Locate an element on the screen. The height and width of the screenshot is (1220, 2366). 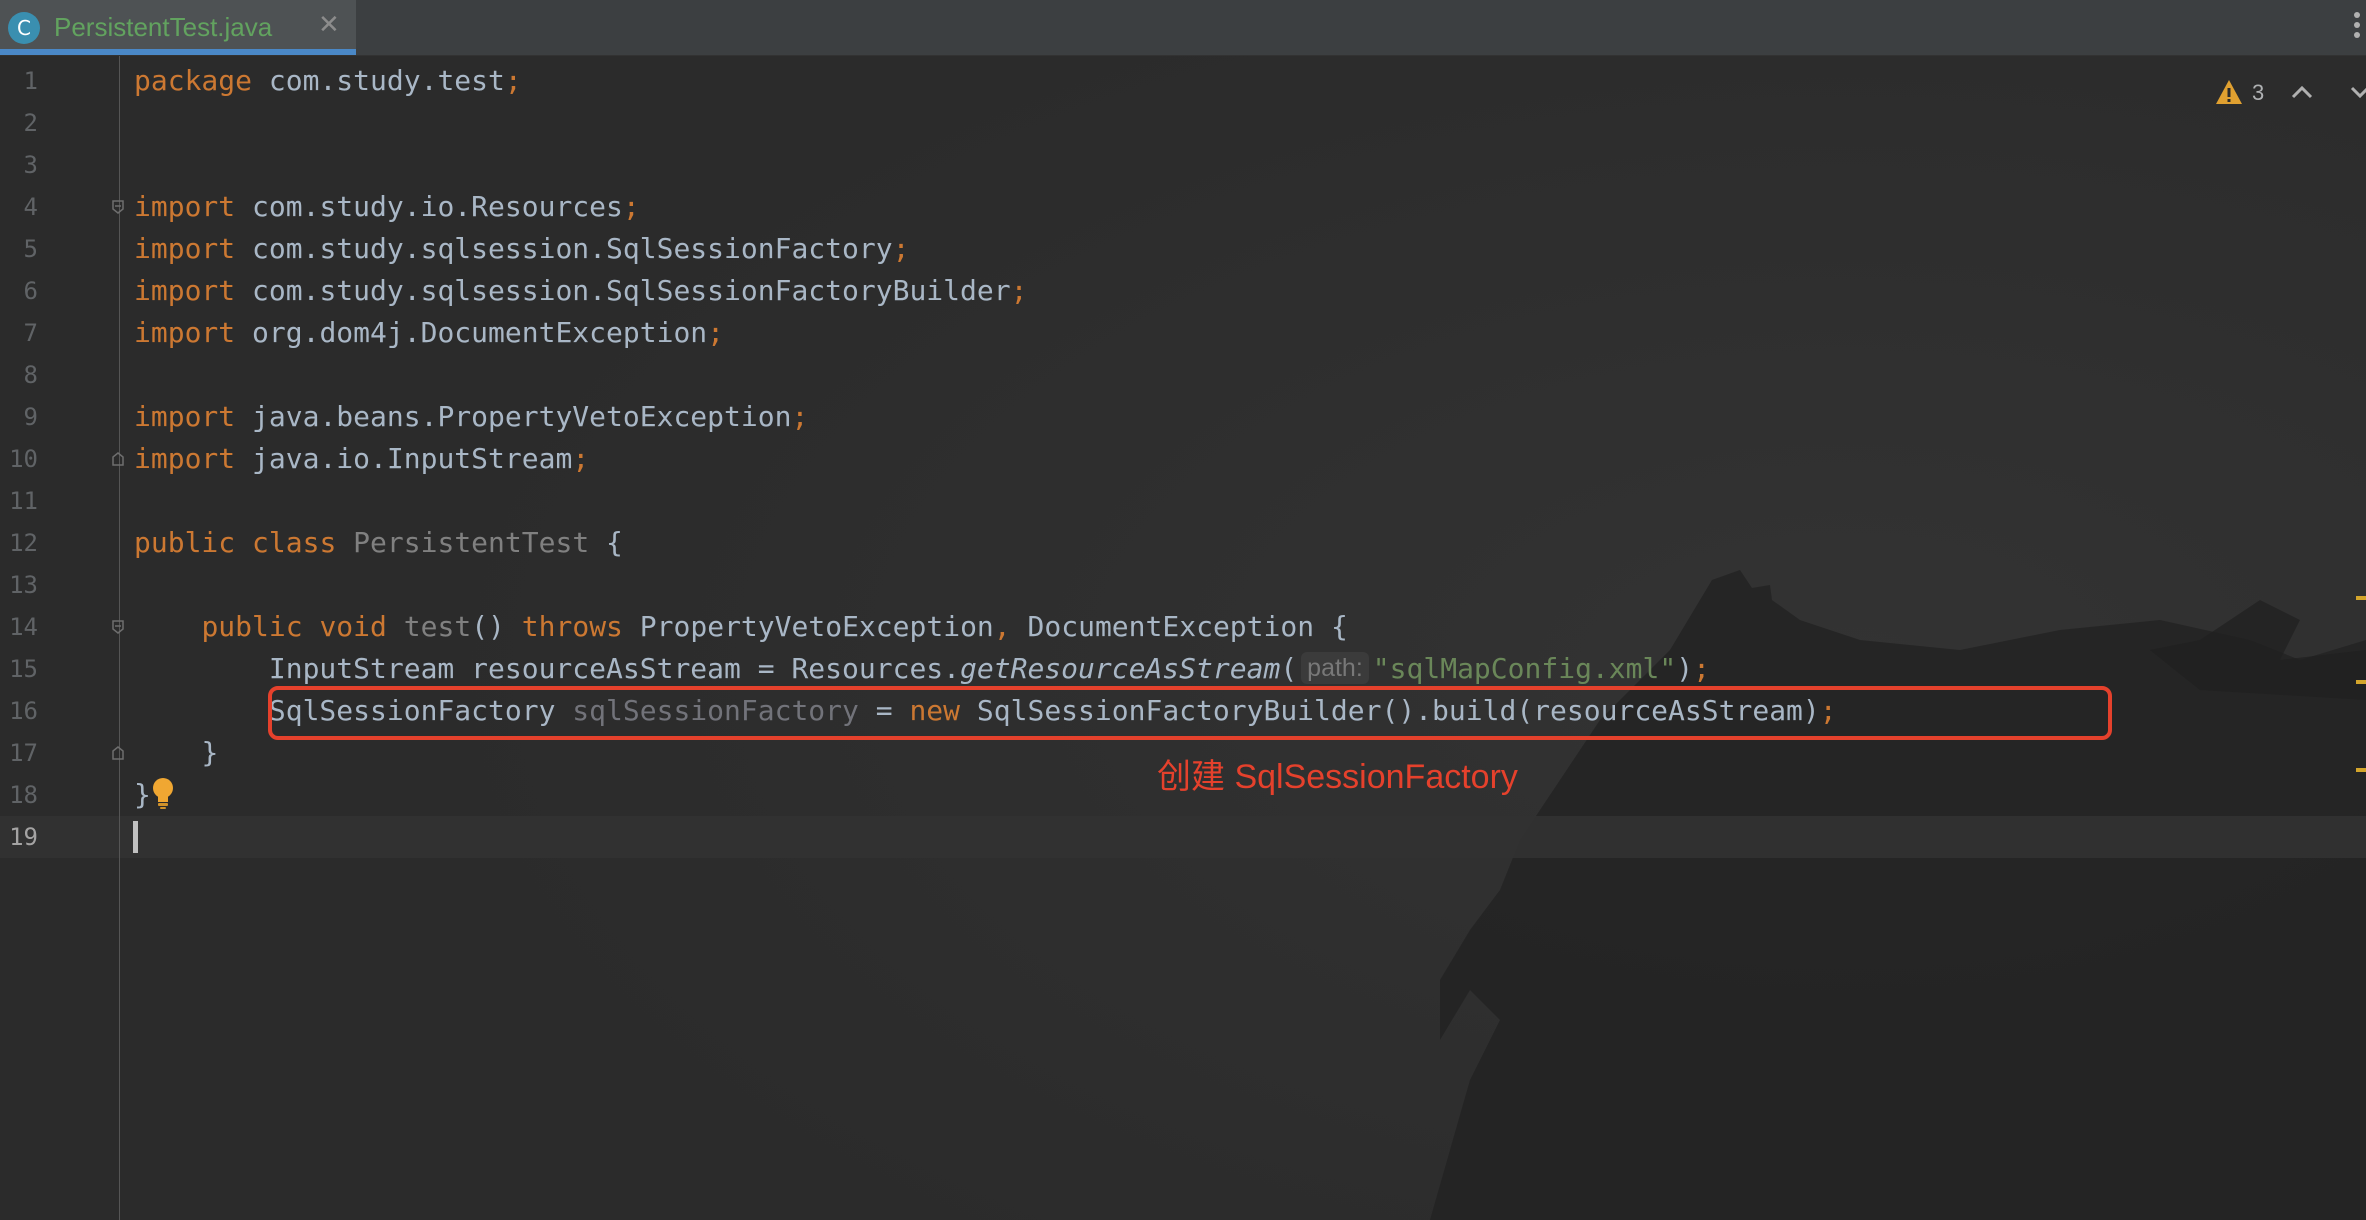
line-number: 4 is located at coordinates (30, 207).